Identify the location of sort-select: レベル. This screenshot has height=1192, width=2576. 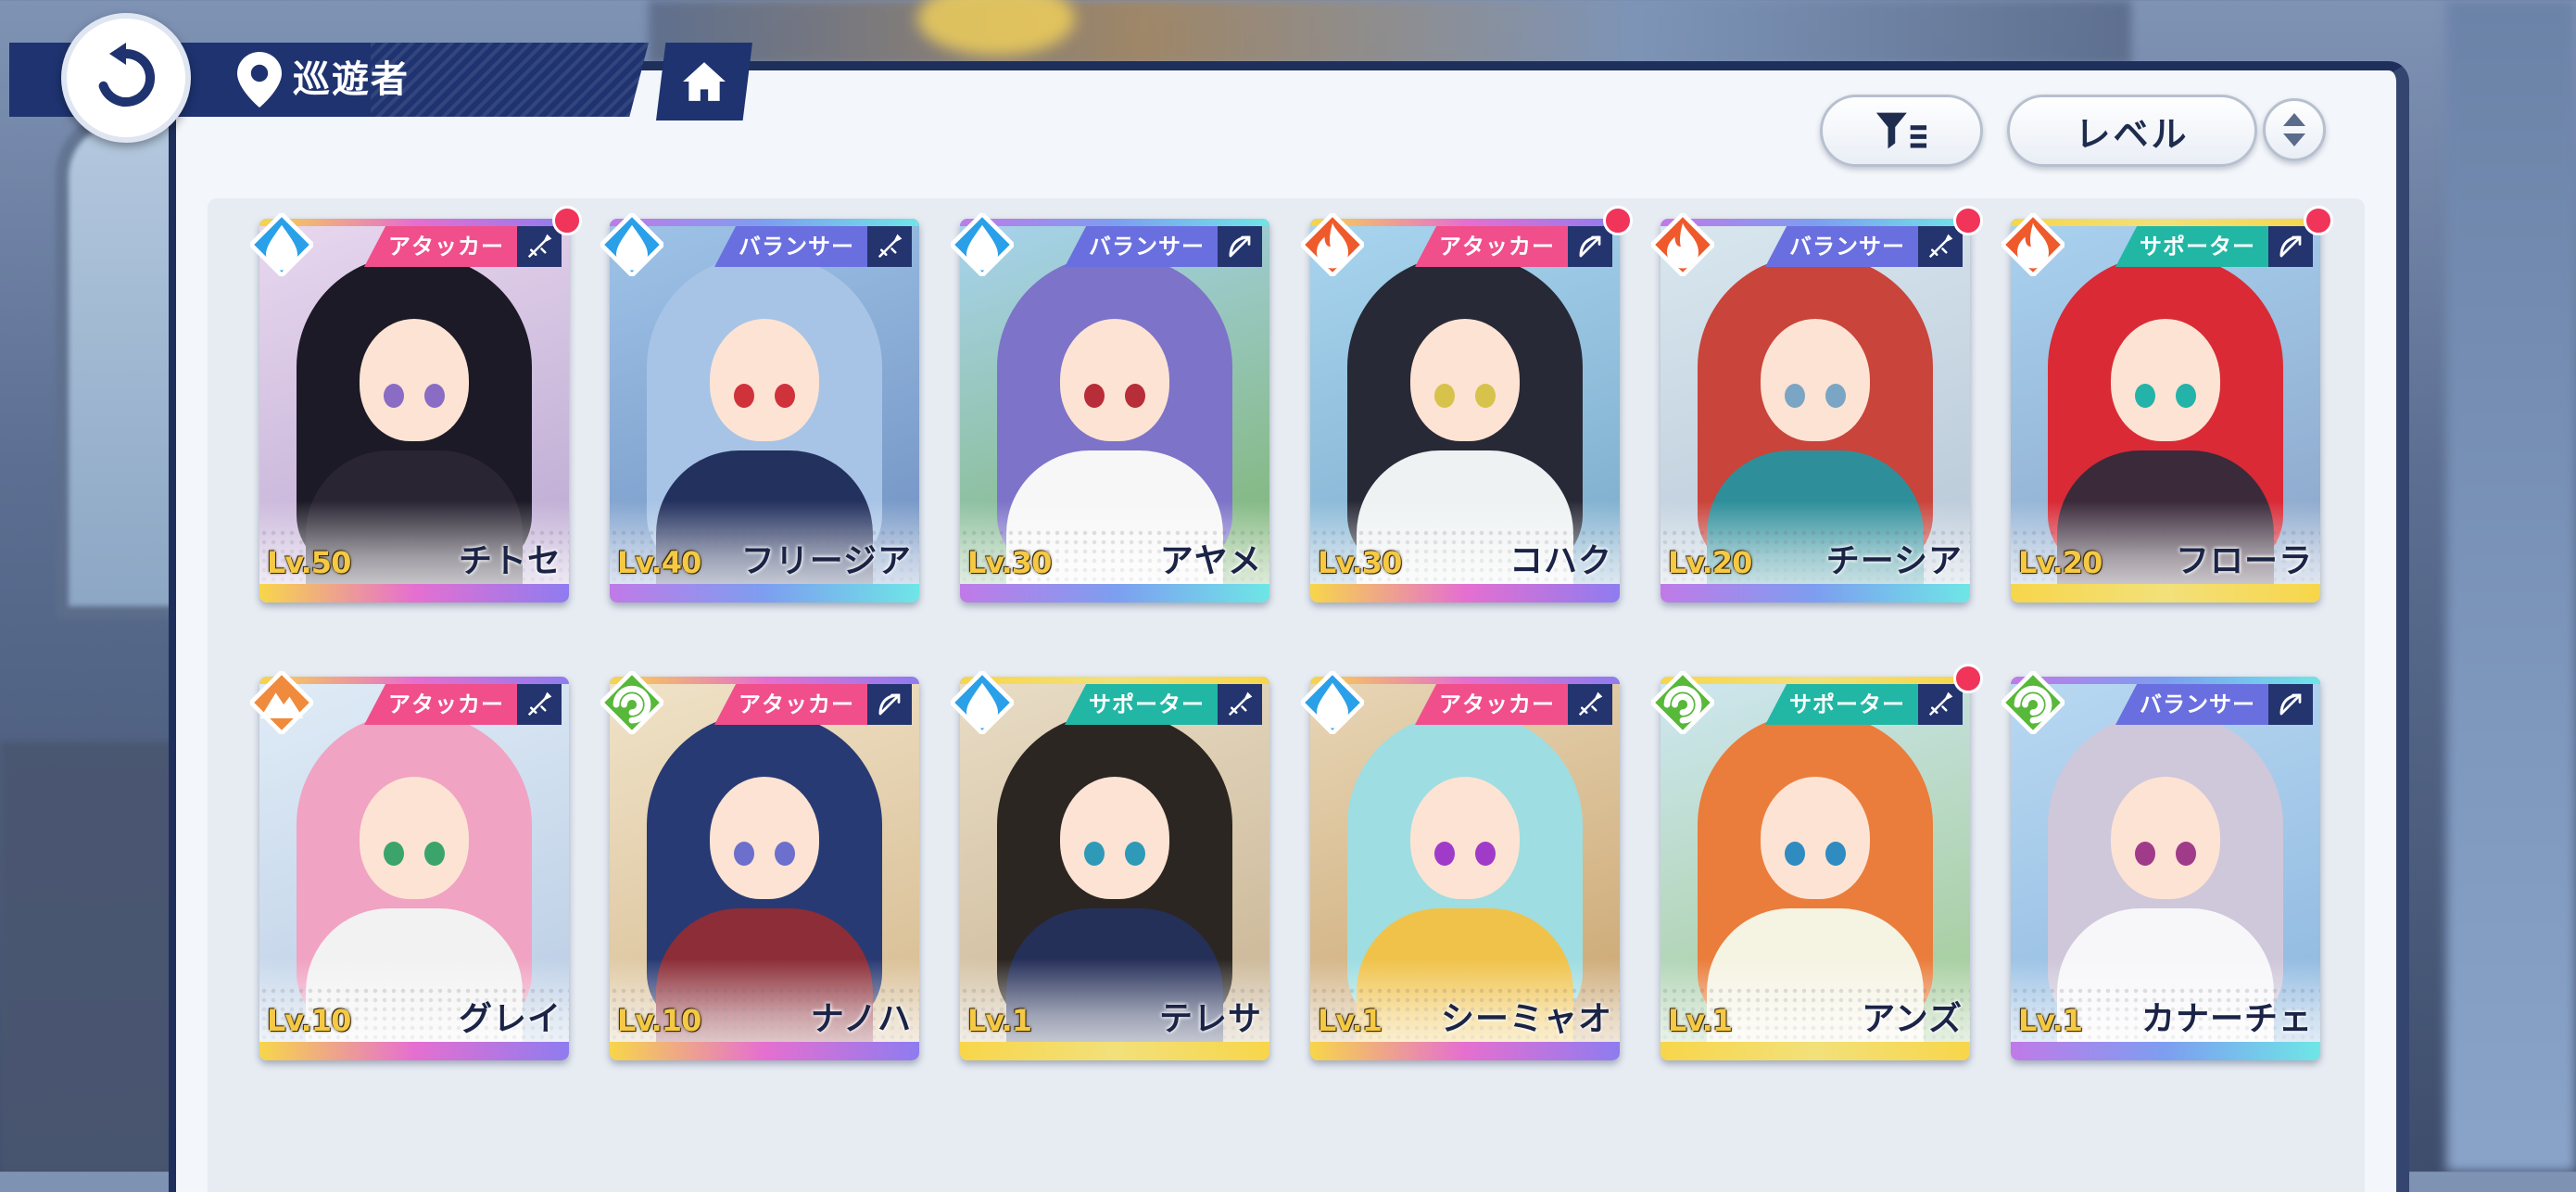
(2132, 131).